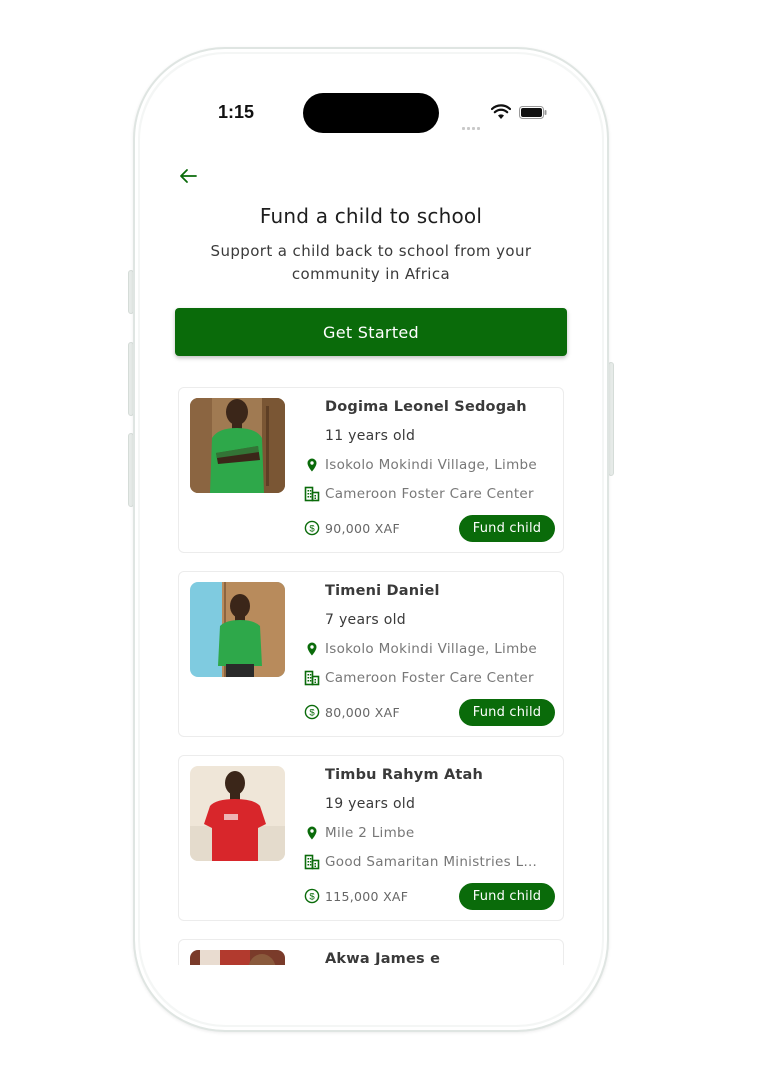 The height and width of the screenshot is (1080, 762). What do you see at coordinates (365, 620) in the screenshot?
I see `child-age: 7 years old` at bounding box center [365, 620].